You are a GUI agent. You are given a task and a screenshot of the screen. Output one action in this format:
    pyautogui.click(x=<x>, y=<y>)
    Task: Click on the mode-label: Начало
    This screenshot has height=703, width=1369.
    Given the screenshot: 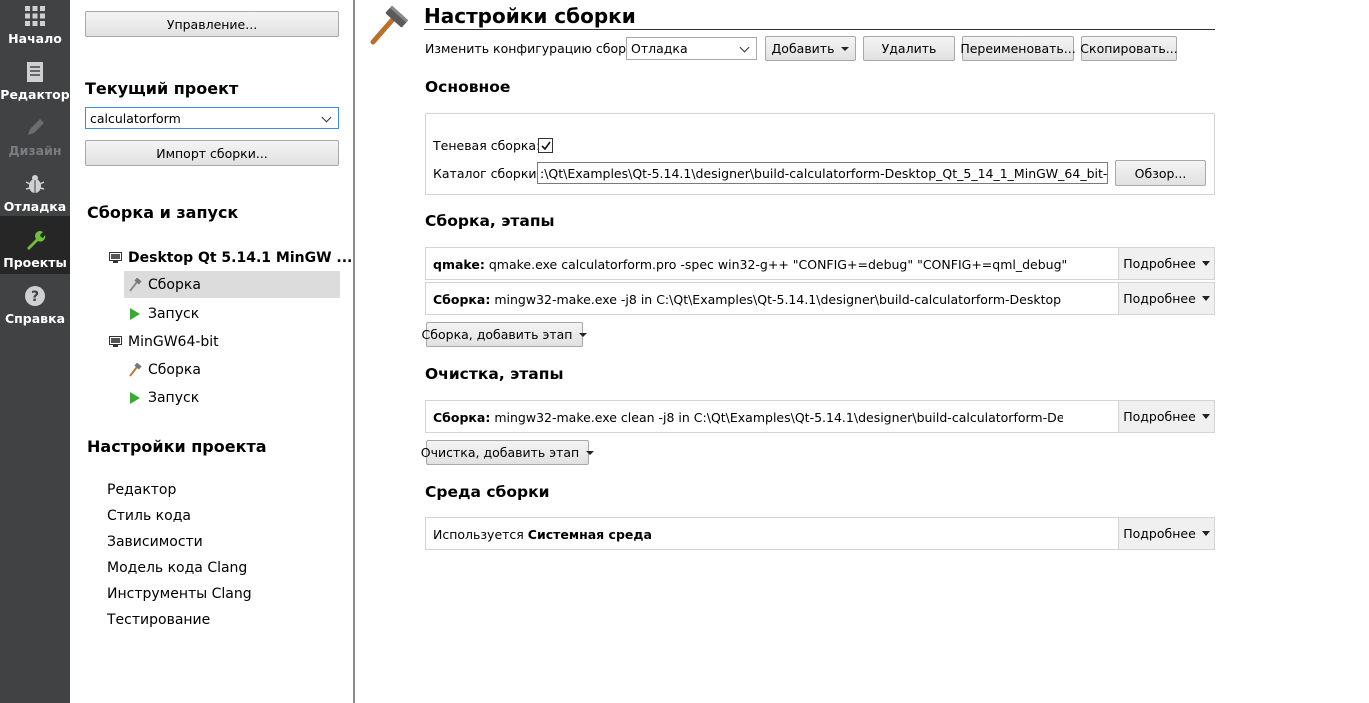 What is the action you would take?
    pyautogui.click(x=35, y=38)
    